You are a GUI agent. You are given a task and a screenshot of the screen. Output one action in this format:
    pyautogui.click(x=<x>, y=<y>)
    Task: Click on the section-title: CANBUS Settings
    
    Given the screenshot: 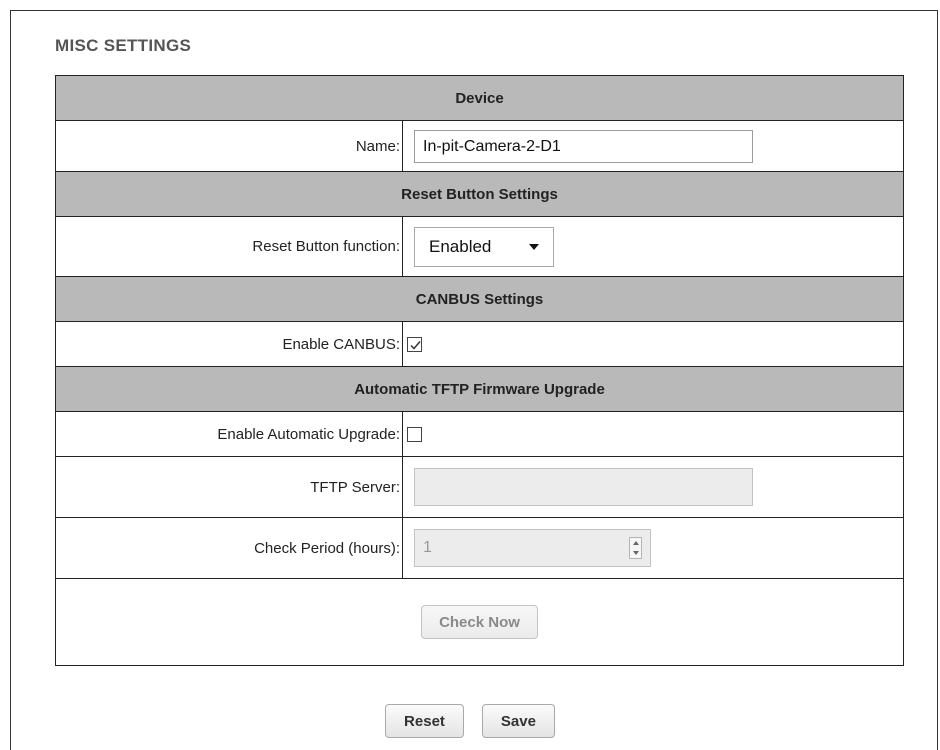 What is the action you would take?
    pyautogui.click(x=479, y=299)
    